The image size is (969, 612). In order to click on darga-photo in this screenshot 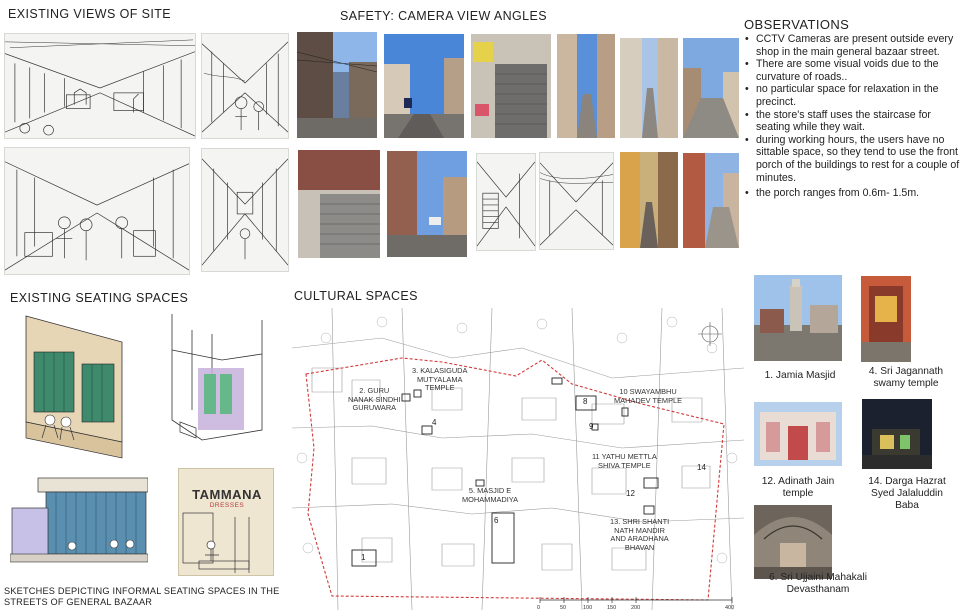, I will do `click(897, 434)`.